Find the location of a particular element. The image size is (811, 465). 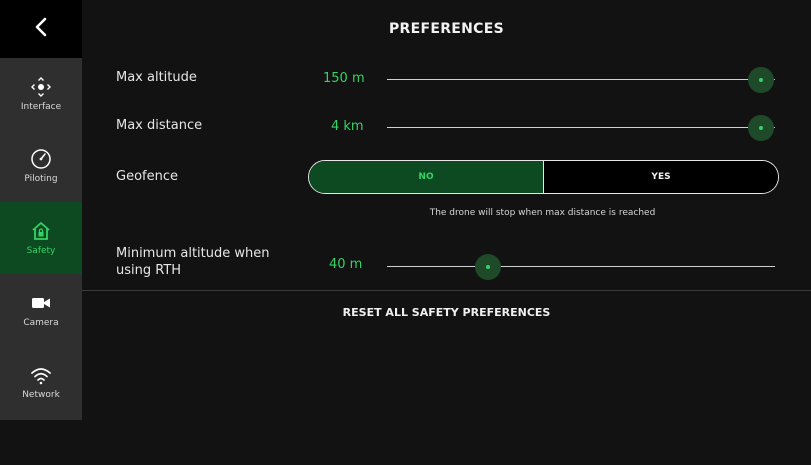

min-altitude-rth-value: 40 m is located at coordinates (346, 264).